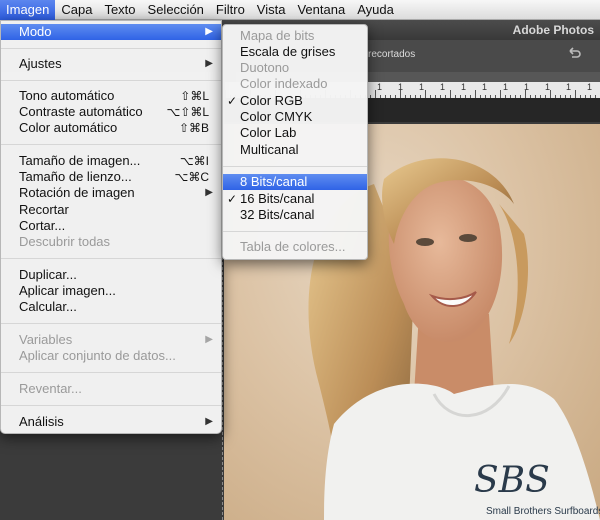  Describe the element at coordinates (295, 52) in the screenshot. I see `menu-item-escala-grises: Escala de grises` at that location.